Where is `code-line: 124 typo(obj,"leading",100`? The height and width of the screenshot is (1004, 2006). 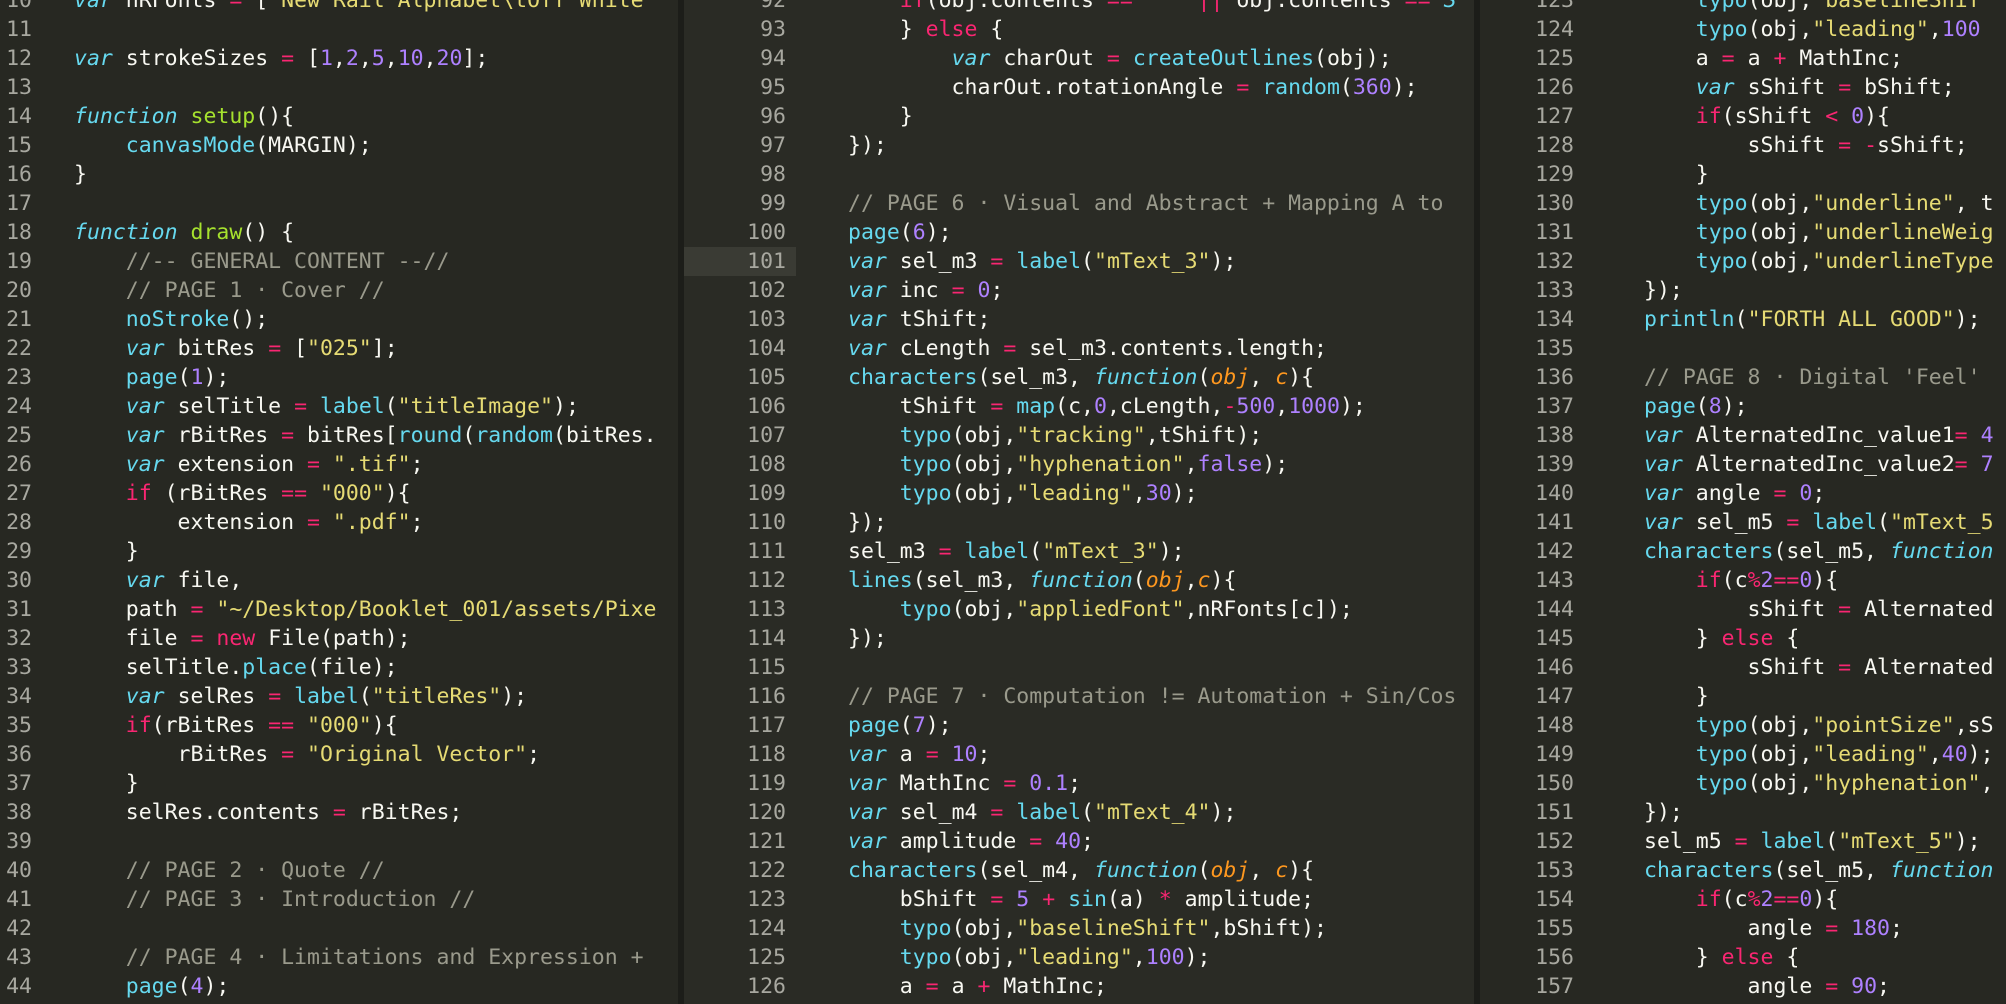 code-line: 124 typo(obj,"leading",100 is located at coordinates (1743, 29).